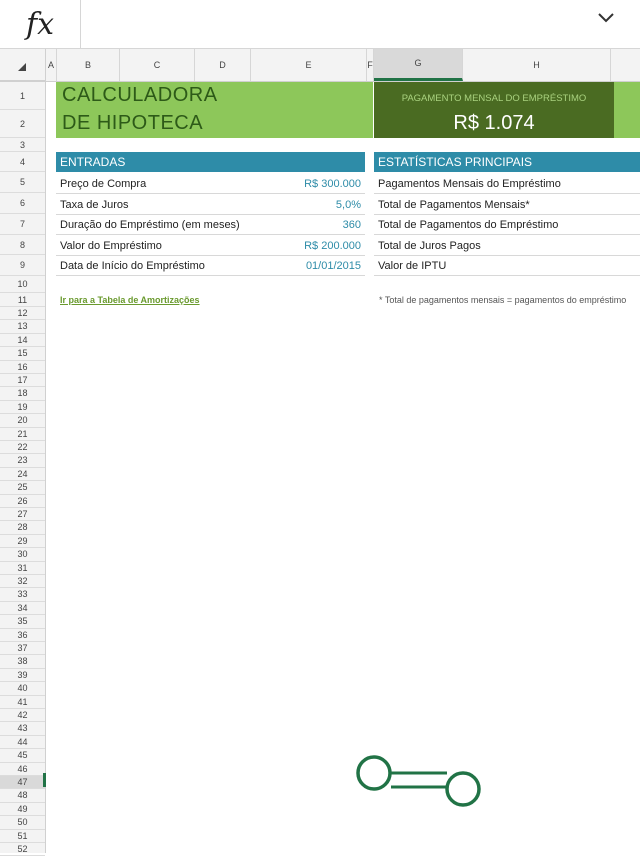 This screenshot has width=640, height=856. Describe the element at coordinates (22, 124) in the screenshot. I see `row-header-2: 2` at that location.